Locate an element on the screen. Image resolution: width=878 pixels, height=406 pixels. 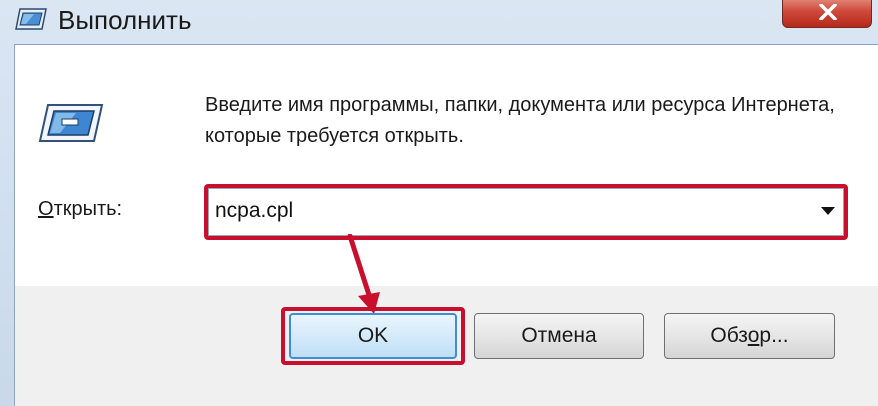
open-combobox: ncpa.cpl is located at coordinates (526, 212).